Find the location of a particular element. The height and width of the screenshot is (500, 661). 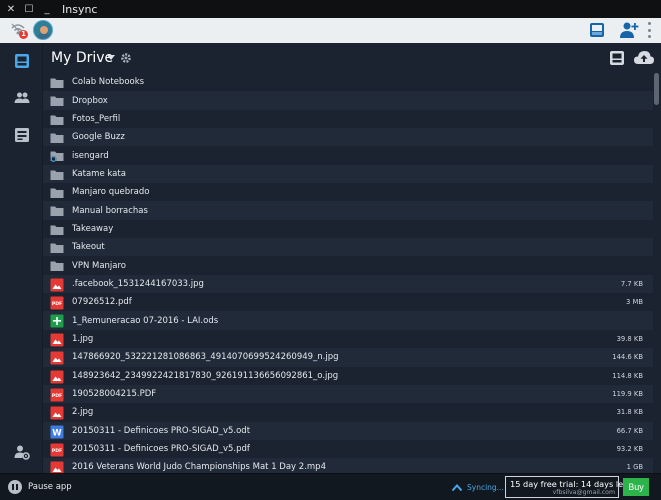

file-size: 31.8 KB is located at coordinates (629, 412).